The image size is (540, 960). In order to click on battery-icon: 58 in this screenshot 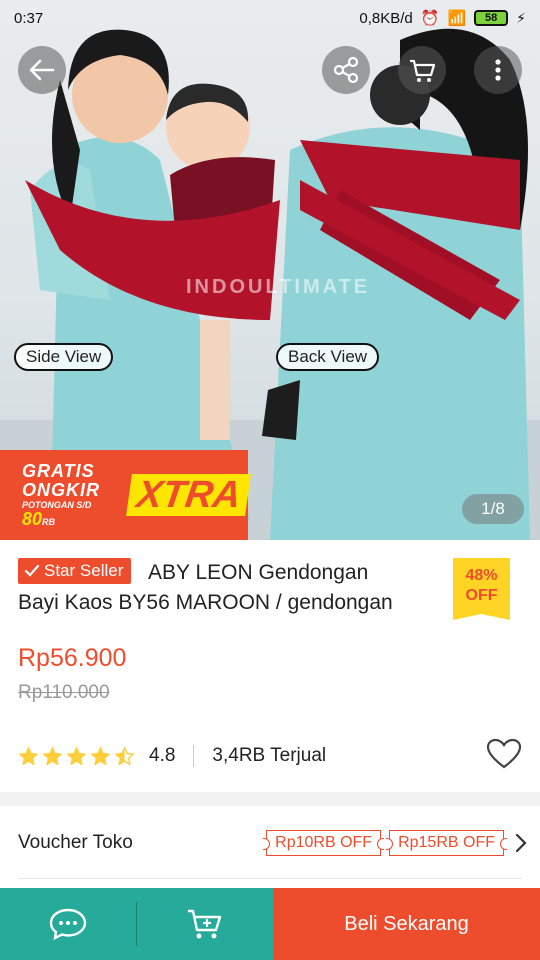, I will do `click(491, 18)`.